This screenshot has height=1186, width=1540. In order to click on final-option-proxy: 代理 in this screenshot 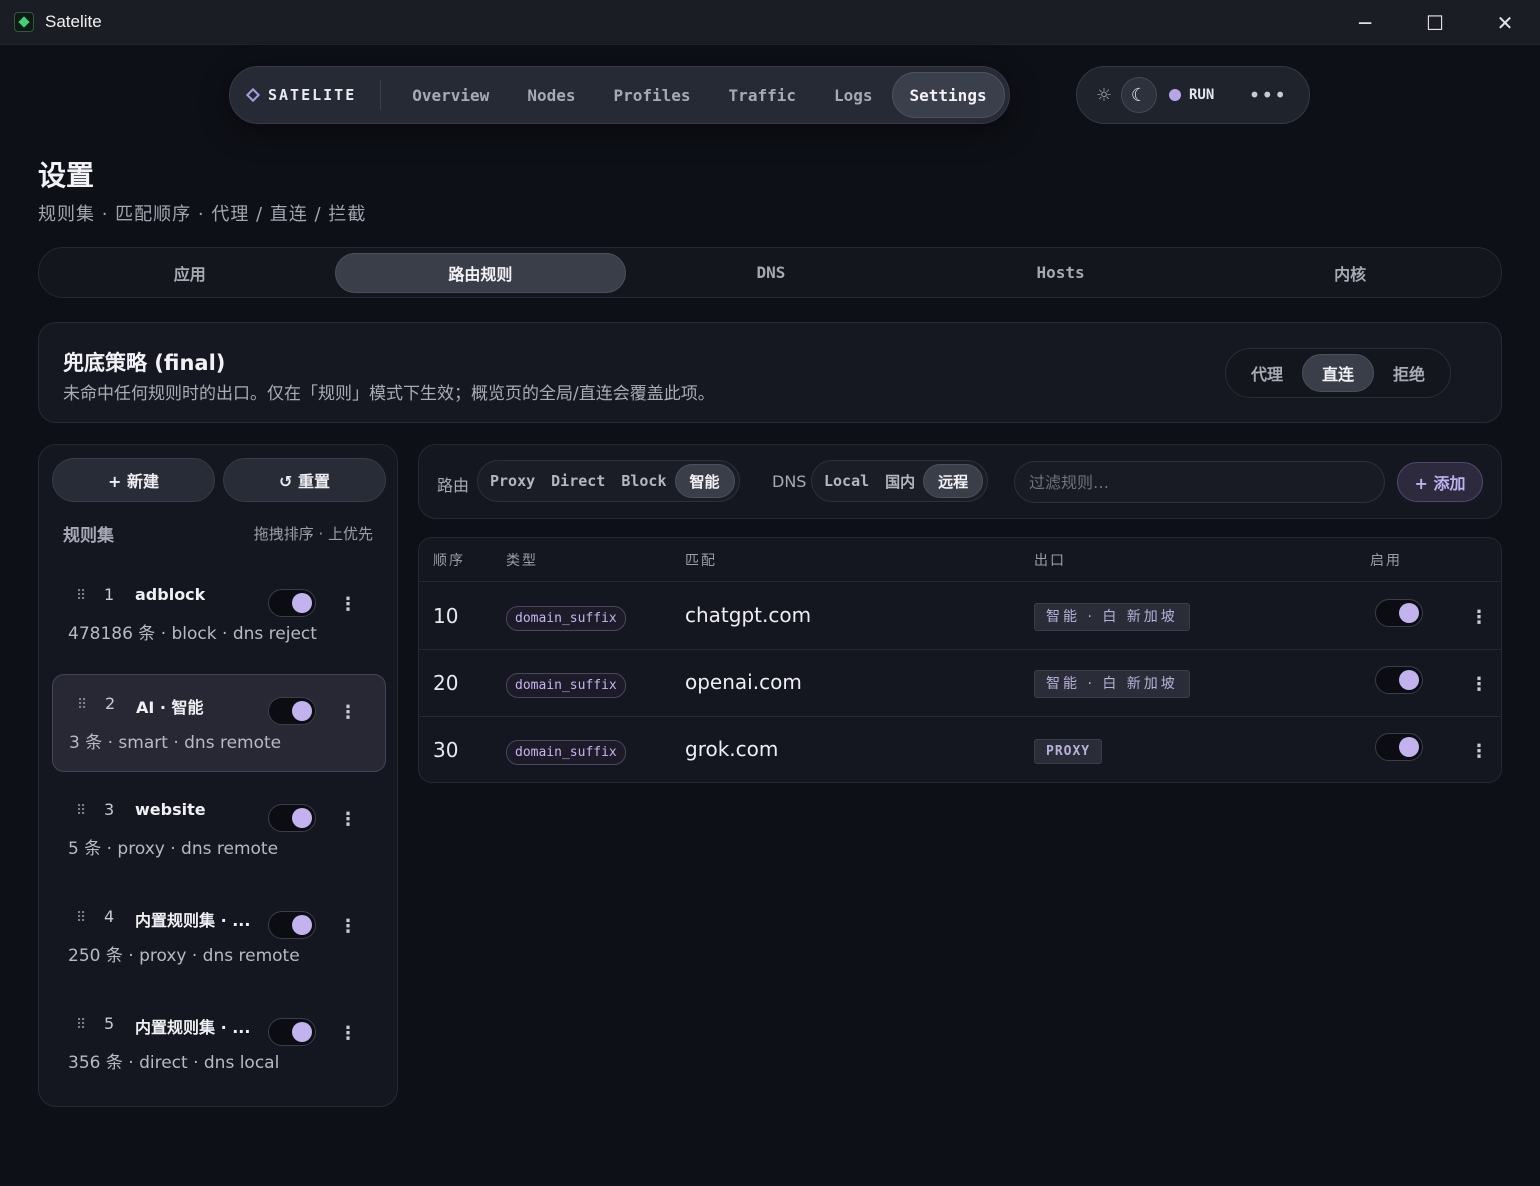, I will do `click(1267, 373)`.